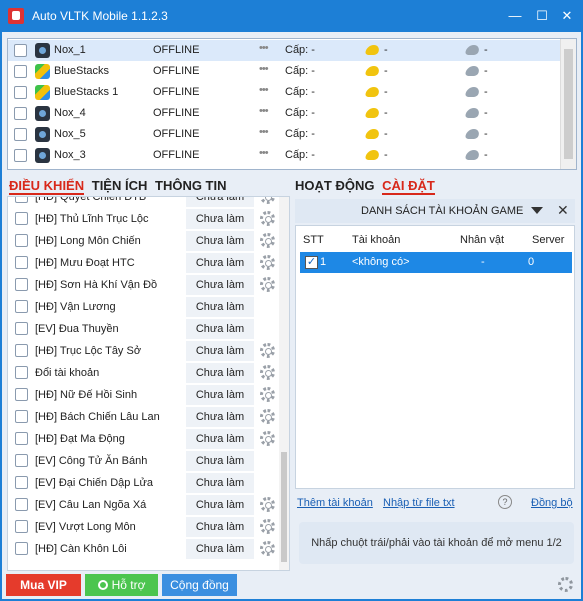 Image resolution: width=583 pixels, height=601 pixels. What do you see at coordinates (143, 395) in the screenshot?
I see `task-row: [HĐ] Nữ Đế Hồi Sinh Chưa làm` at bounding box center [143, 395].